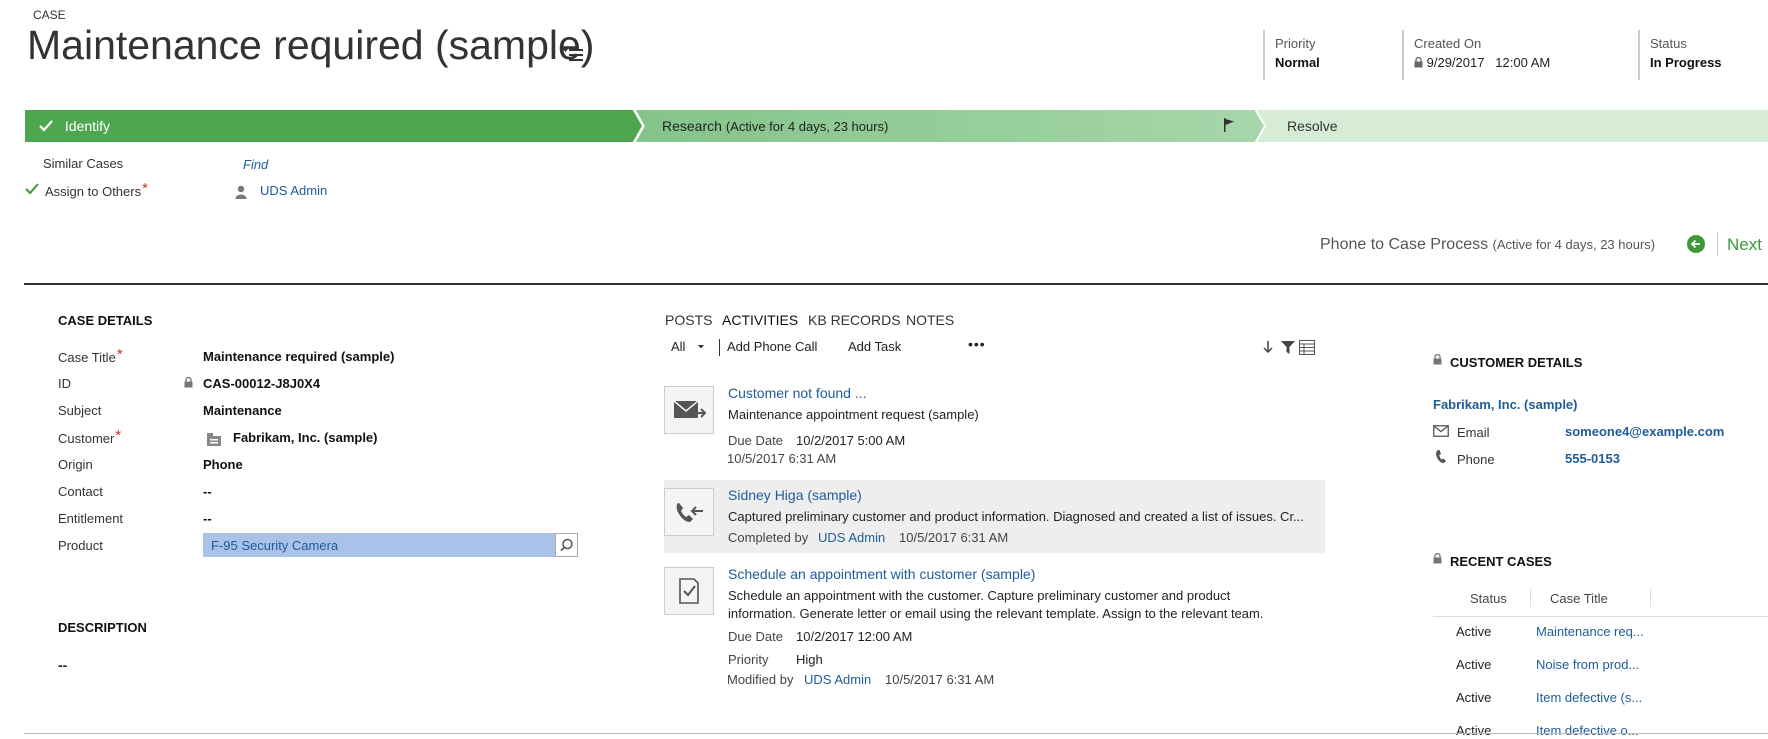 The width and height of the screenshot is (1768, 739). I want to click on header-status: Status In Progress, so click(1680, 55).